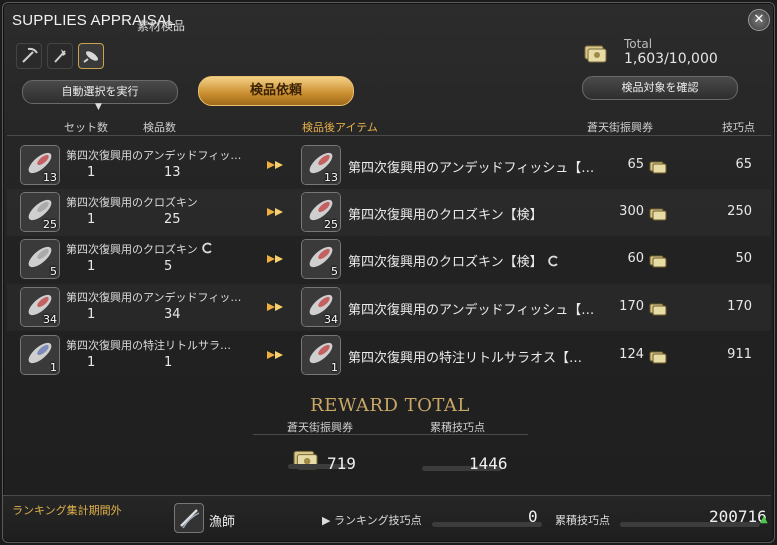 The height and width of the screenshot is (545, 777). I want to click on source-item-icon: 1, so click(40, 355).